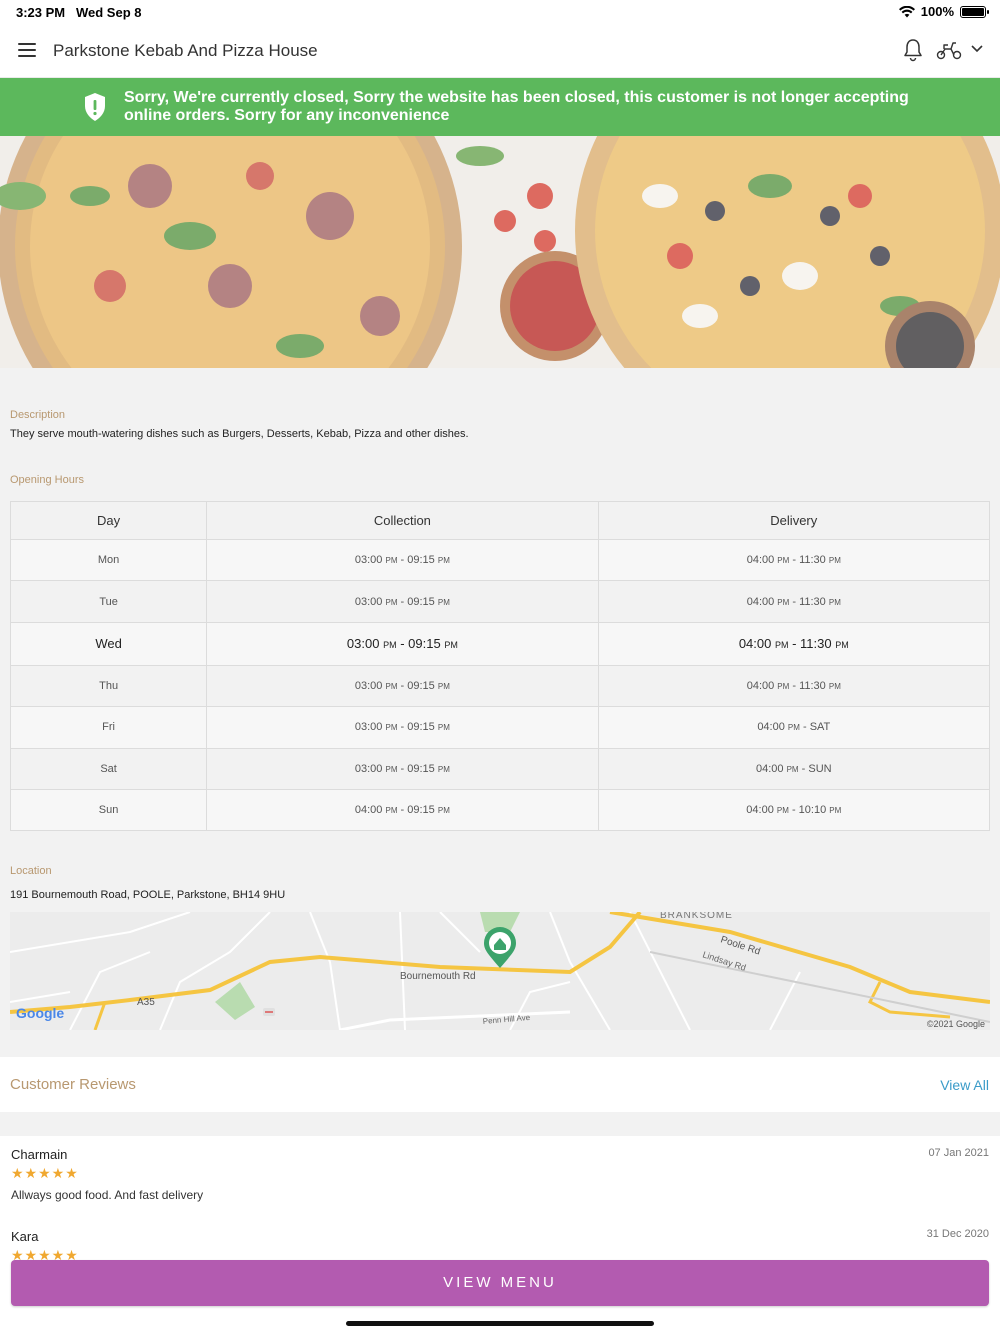 The image size is (1000, 1334). Describe the element at coordinates (977, 49) in the screenshot. I see `chevron-down-icon` at that location.